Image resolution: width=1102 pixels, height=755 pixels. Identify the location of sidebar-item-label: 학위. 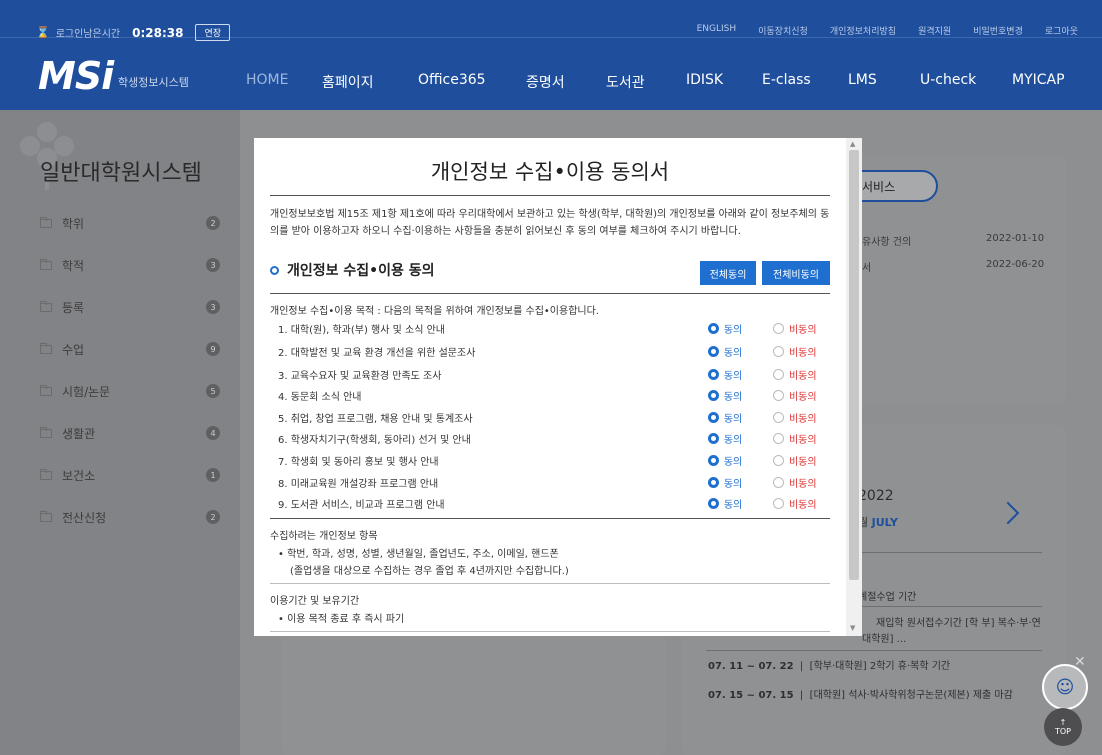
(73, 223).